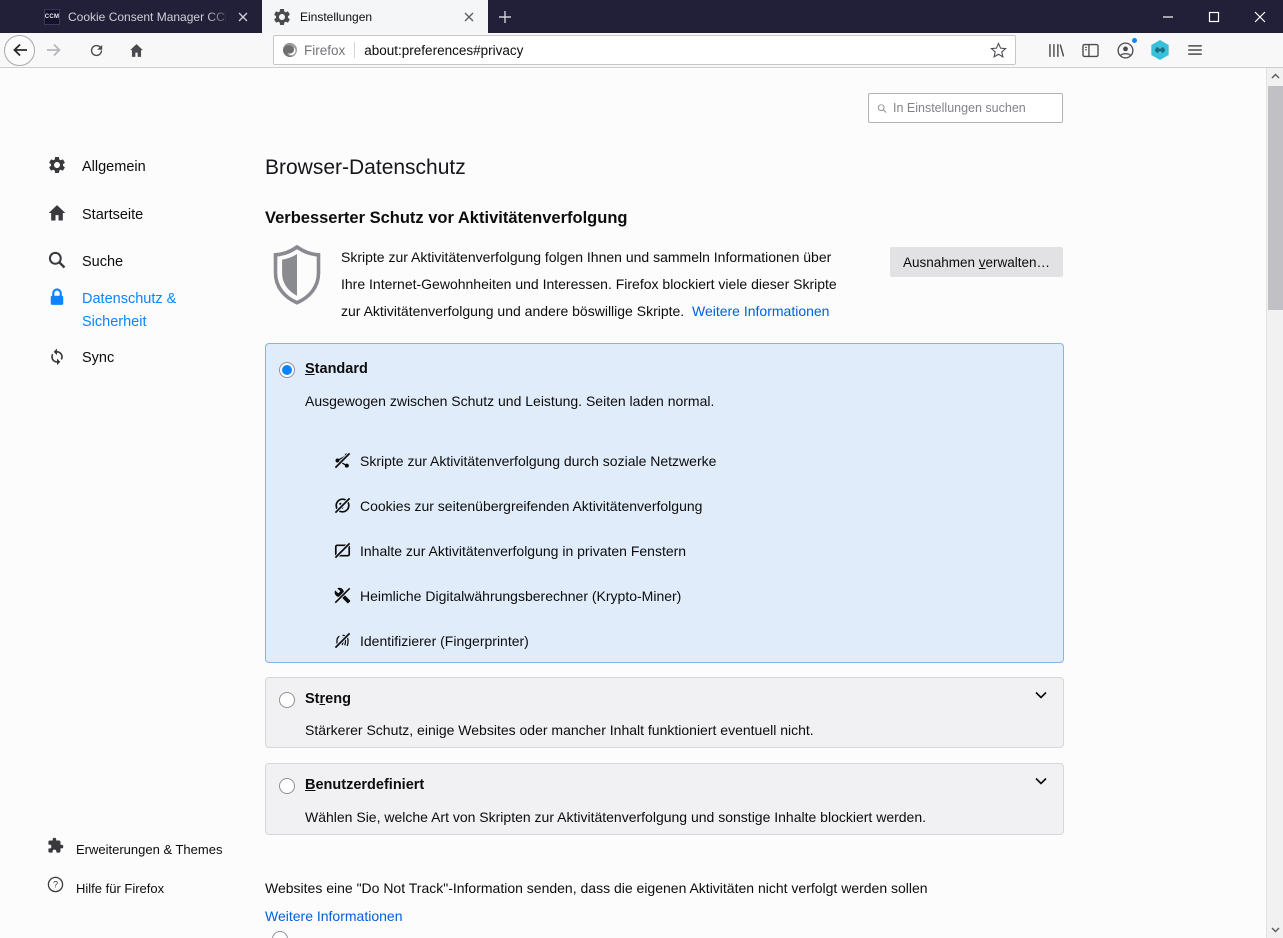 The image size is (1283, 938). I want to click on settings-search-box, so click(965, 108).